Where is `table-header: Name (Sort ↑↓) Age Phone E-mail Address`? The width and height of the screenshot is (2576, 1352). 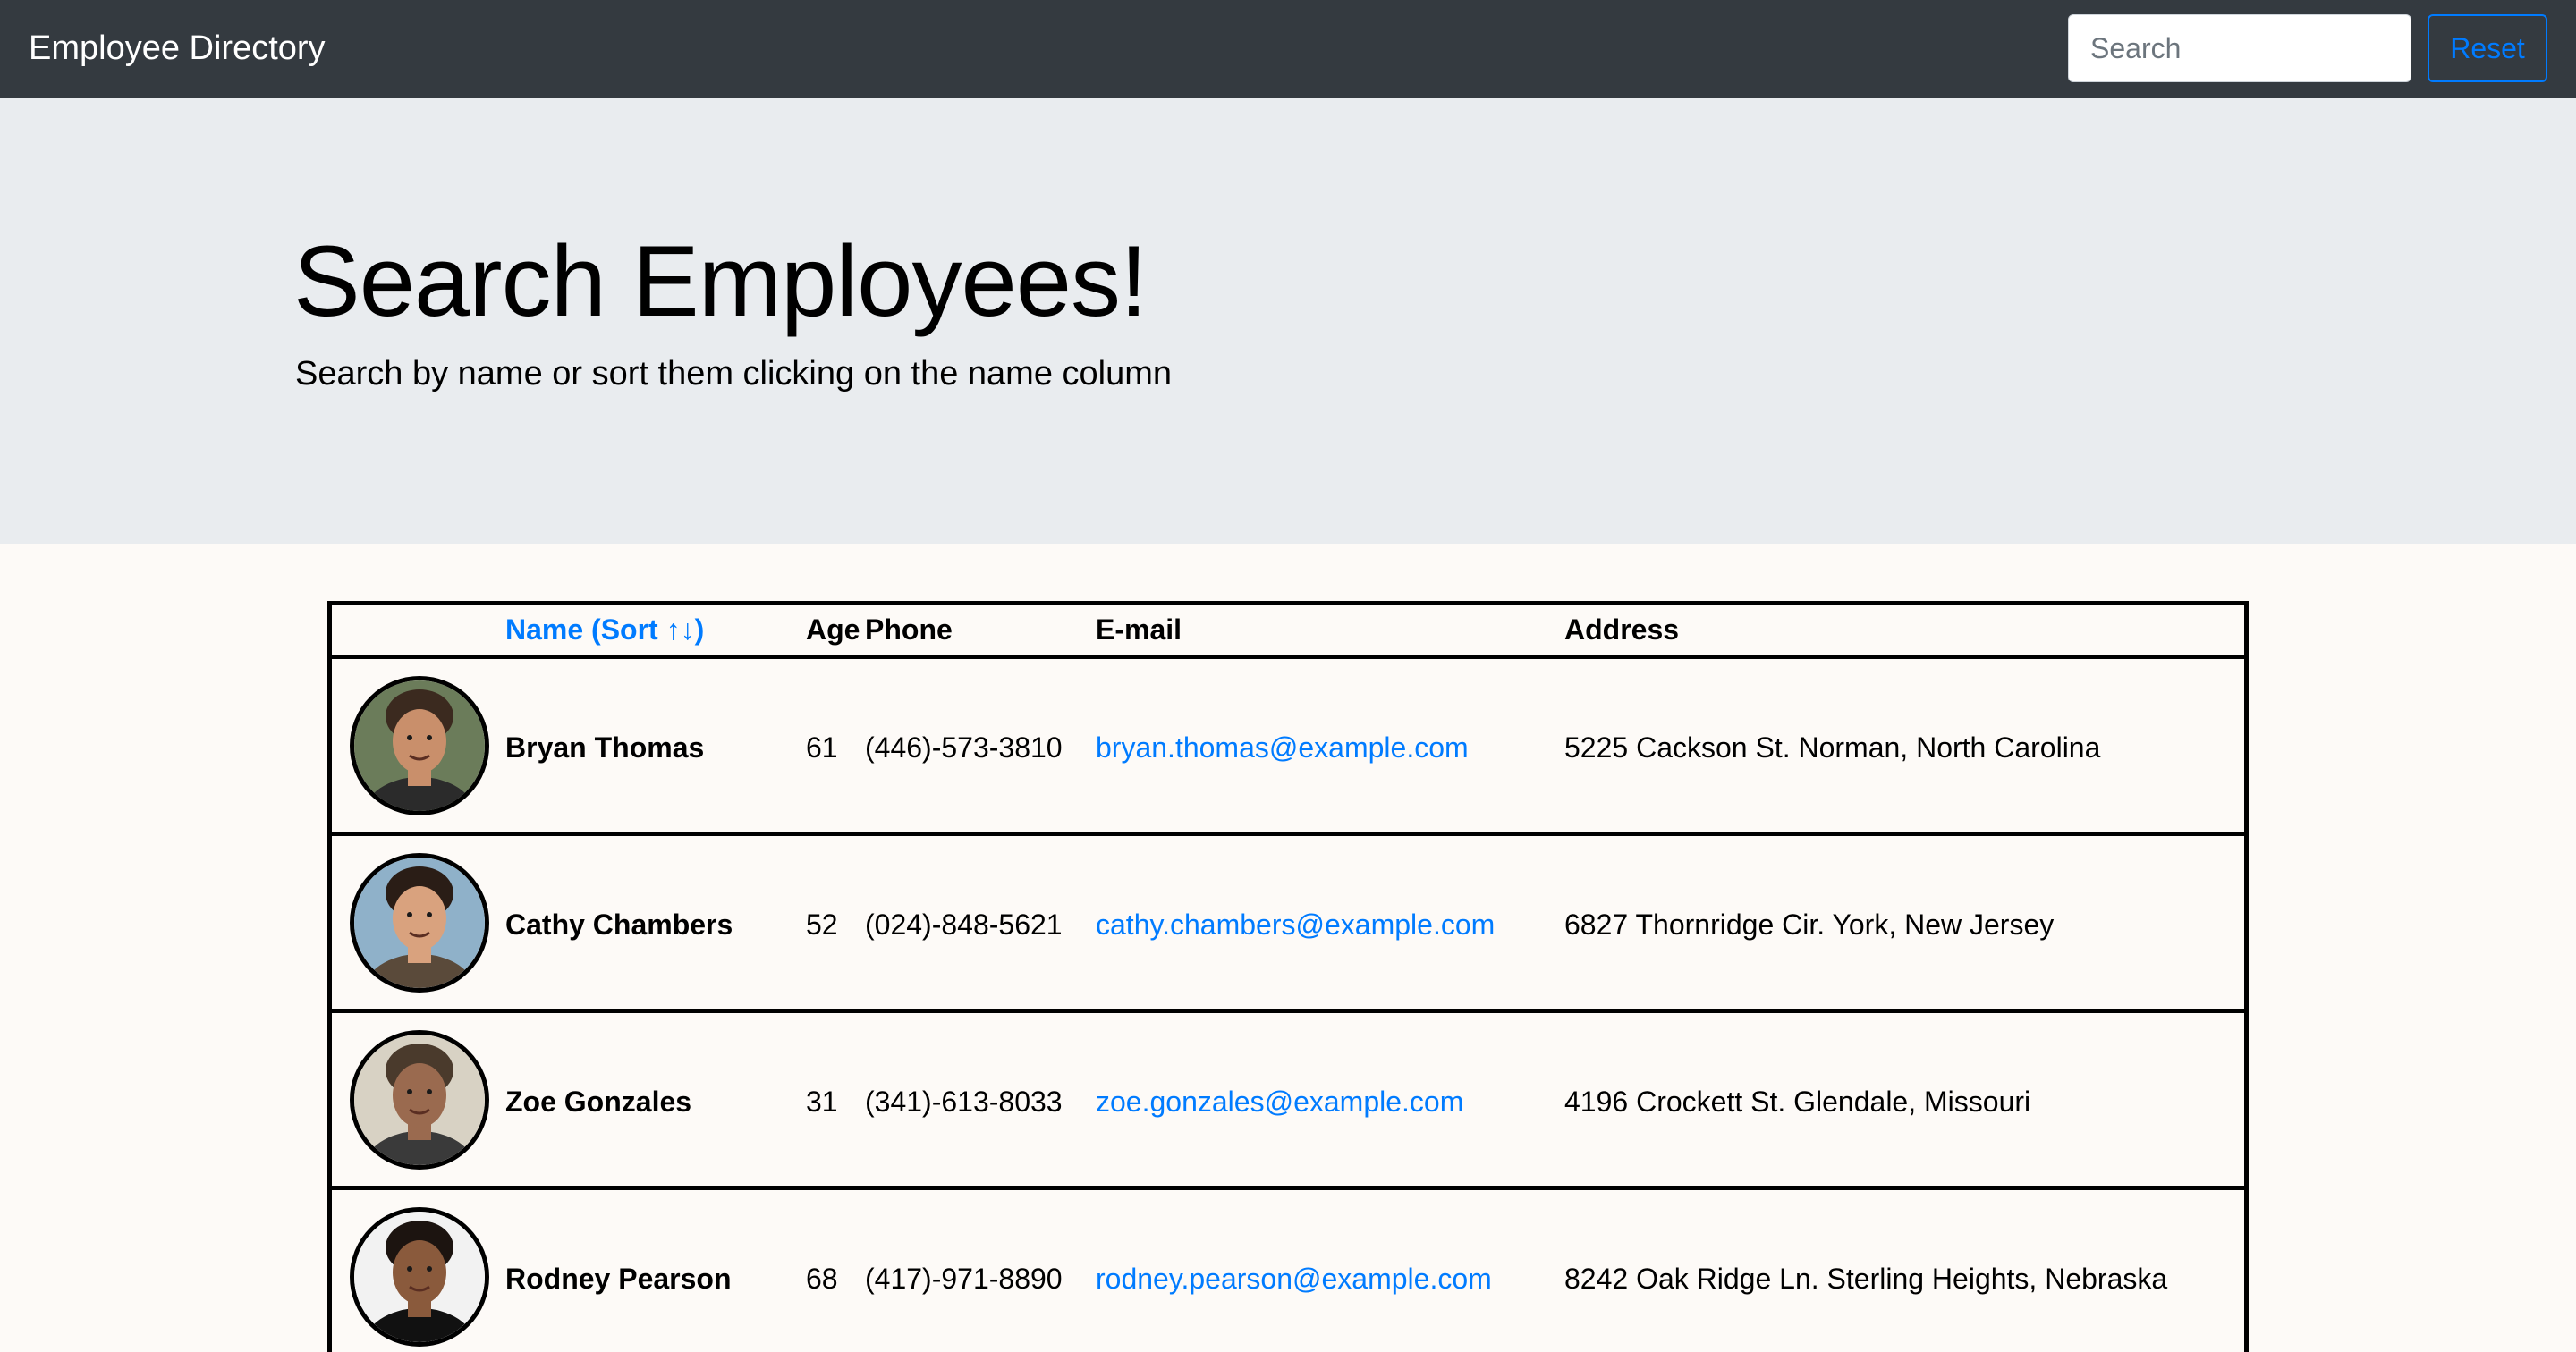
table-header: Name (Sort ↑↓) Age Phone E-mail Address is located at coordinates (1288, 632).